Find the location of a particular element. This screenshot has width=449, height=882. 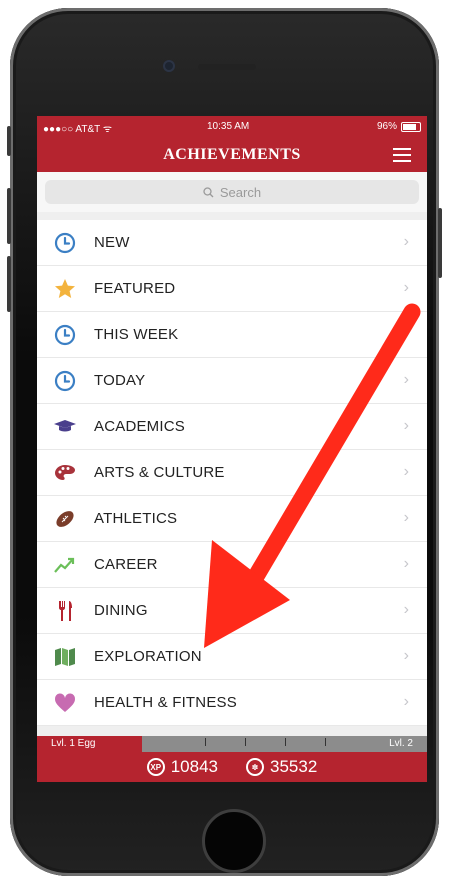

map-icon is located at coordinates (65, 657).